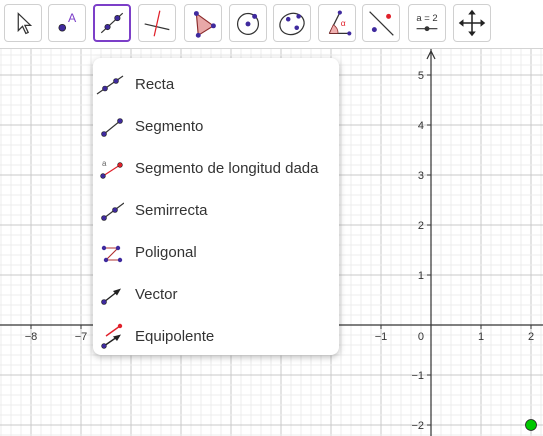 This screenshot has height=436, width=543. What do you see at coordinates (216, 83) in the screenshot?
I see `menu-item-recta: Recta` at bounding box center [216, 83].